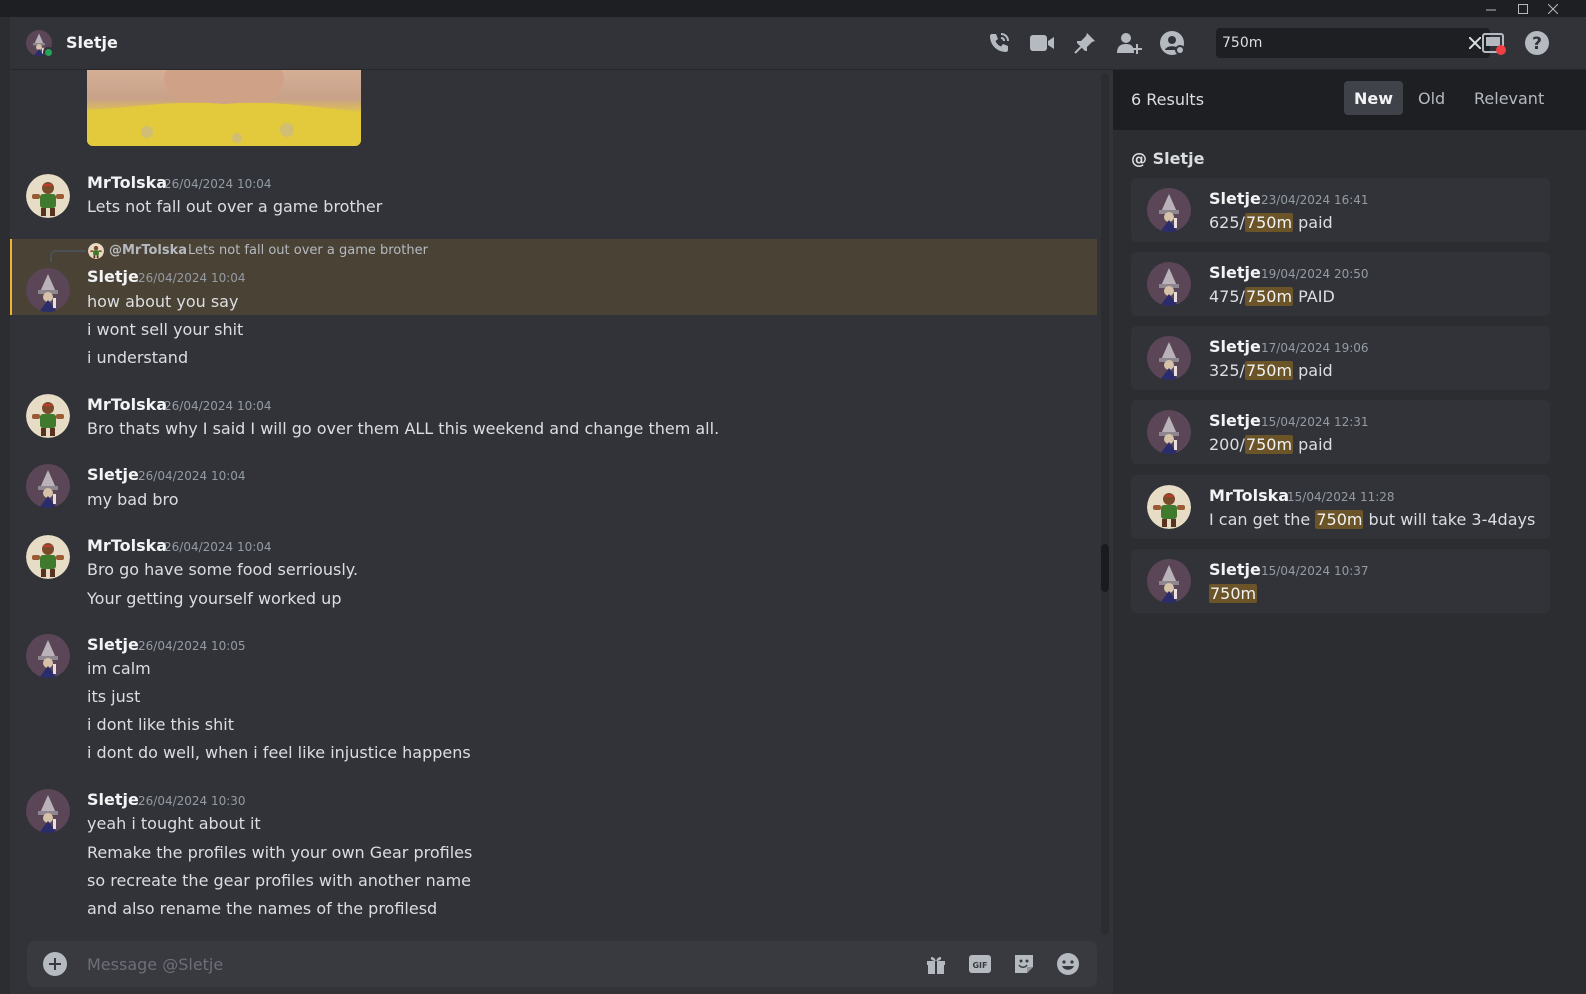 This screenshot has height=994, width=1586. Describe the element at coordinates (1105, 568) in the screenshot. I see `chat-scrollbar-thumb` at that location.